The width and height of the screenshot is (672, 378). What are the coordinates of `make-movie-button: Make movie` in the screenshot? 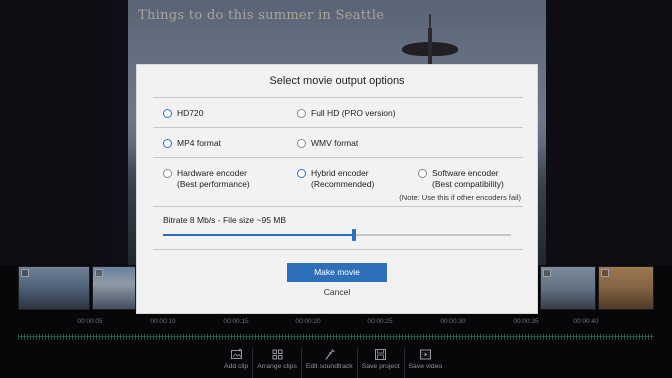 It's located at (337, 272).